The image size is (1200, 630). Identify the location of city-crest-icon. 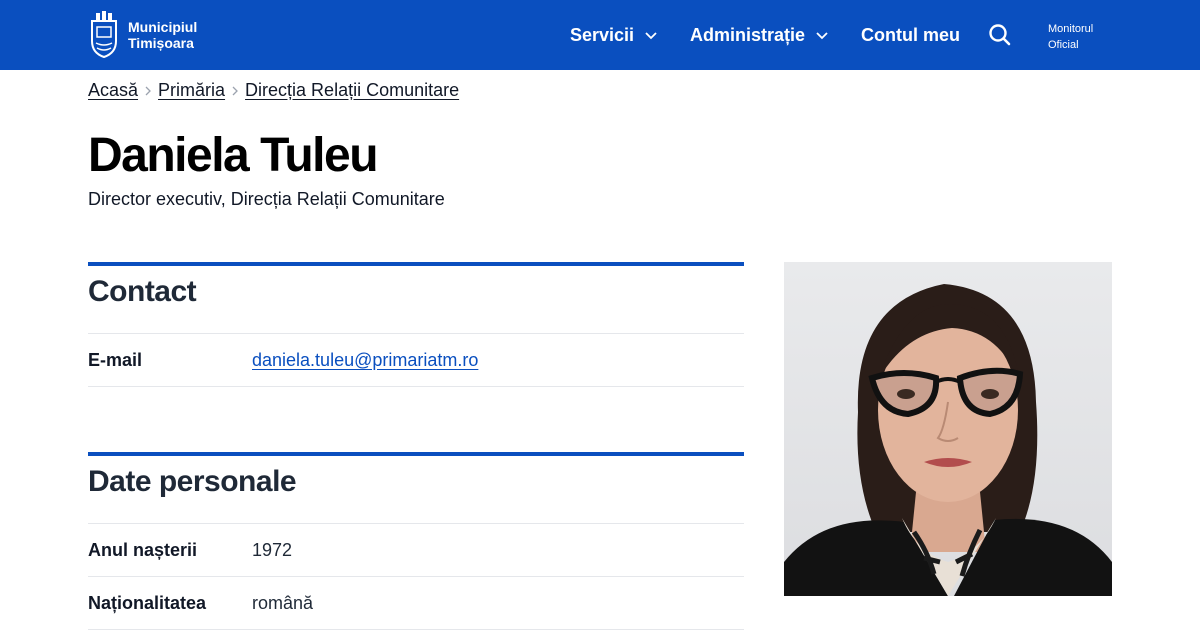
(104, 35).